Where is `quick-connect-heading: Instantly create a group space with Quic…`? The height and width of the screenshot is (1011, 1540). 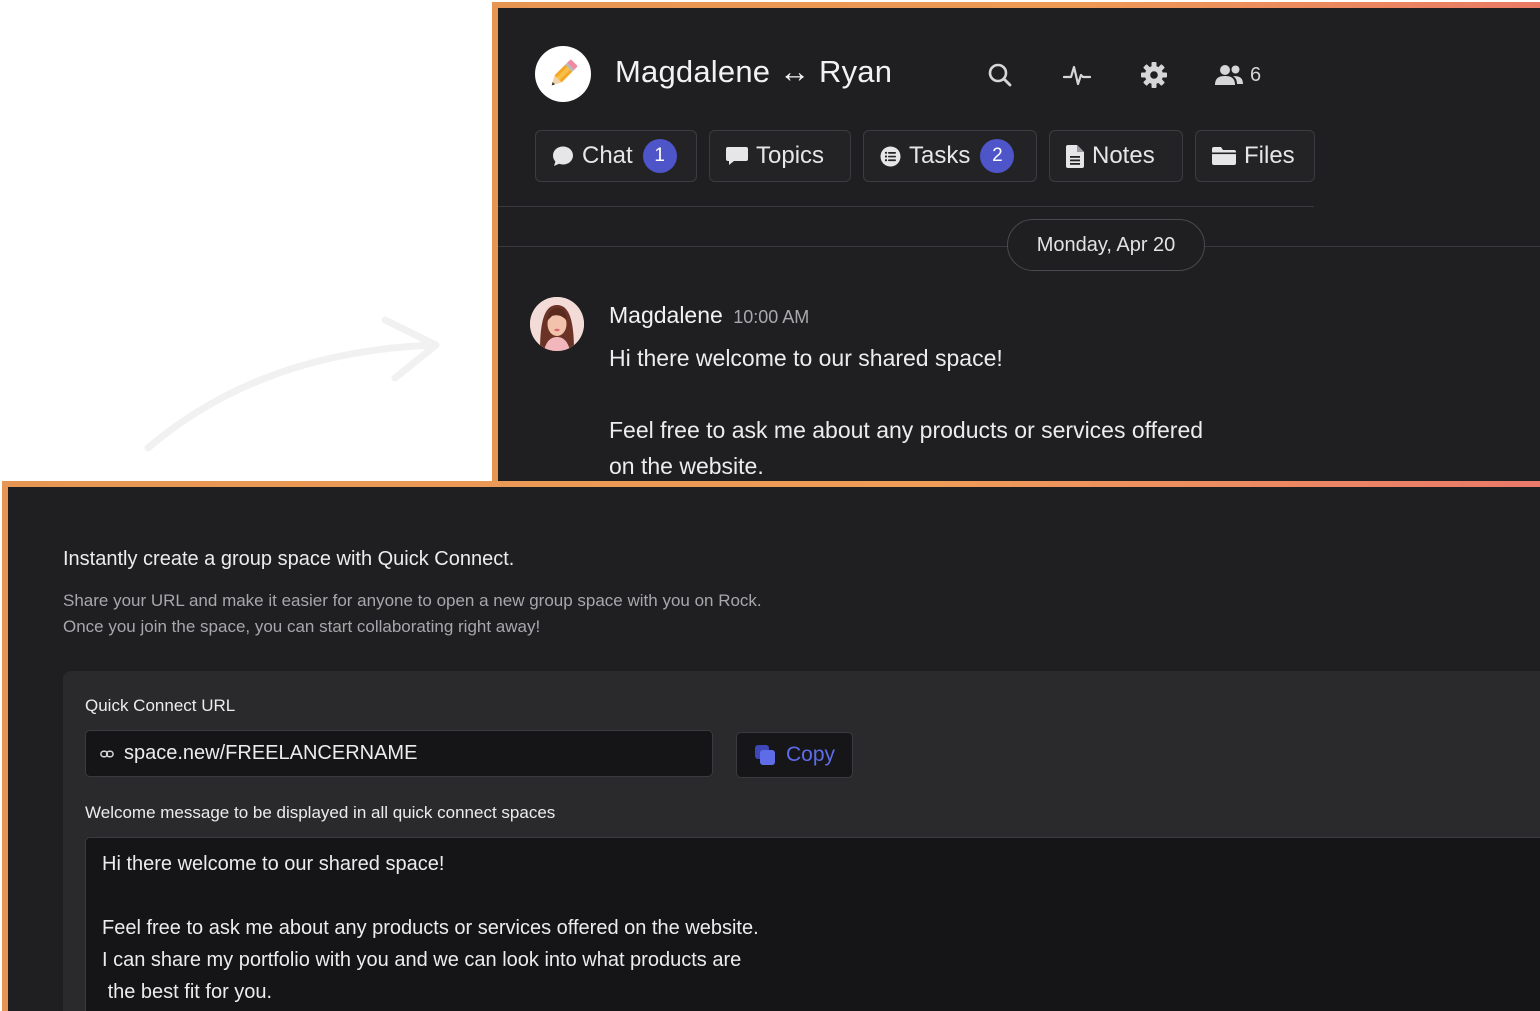 quick-connect-heading: Instantly create a group space with Quic… is located at coordinates (289, 559).